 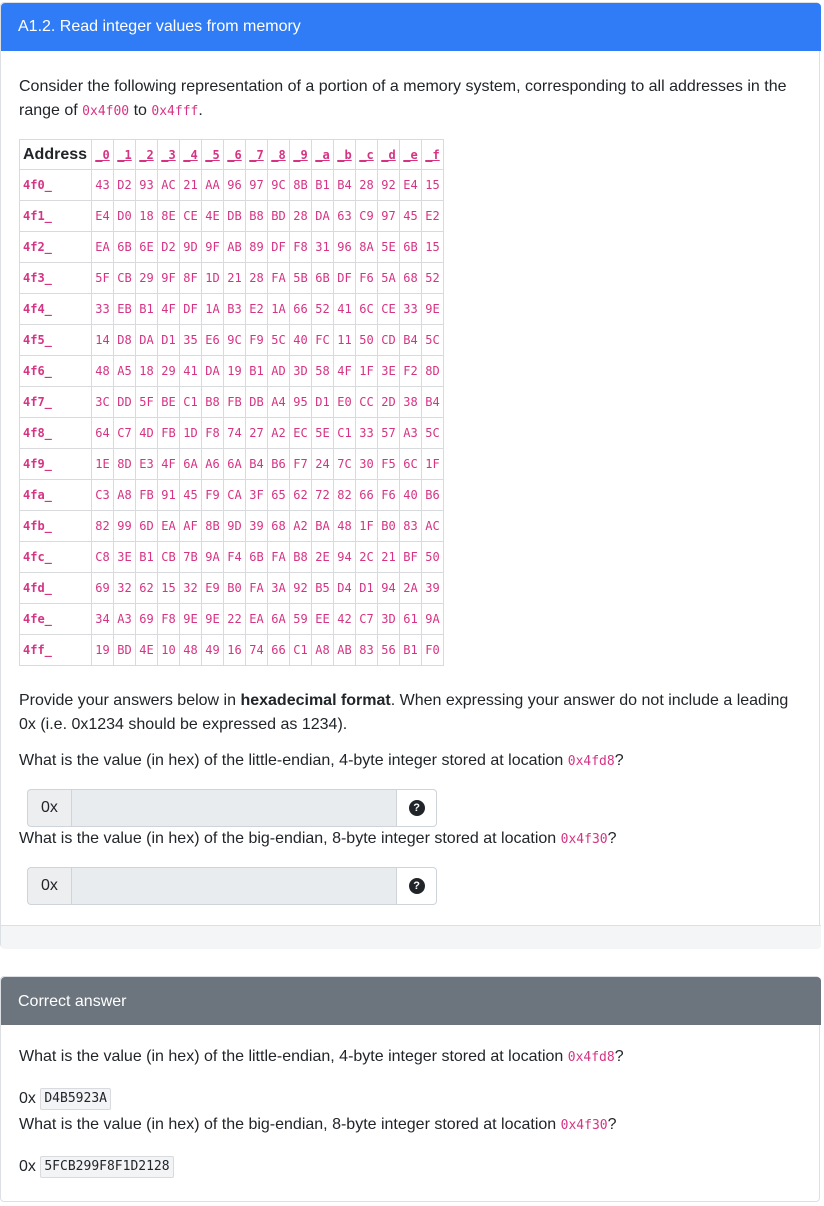 What do you see at coordinates (231, 464) in the screenshot?
I see `memory-row: 4f9_ 1E 8D E3 4F 6A A6 6A B4 B6 F7 24 7C 30 F5 6C 1F` at bounding box center [231, 464].